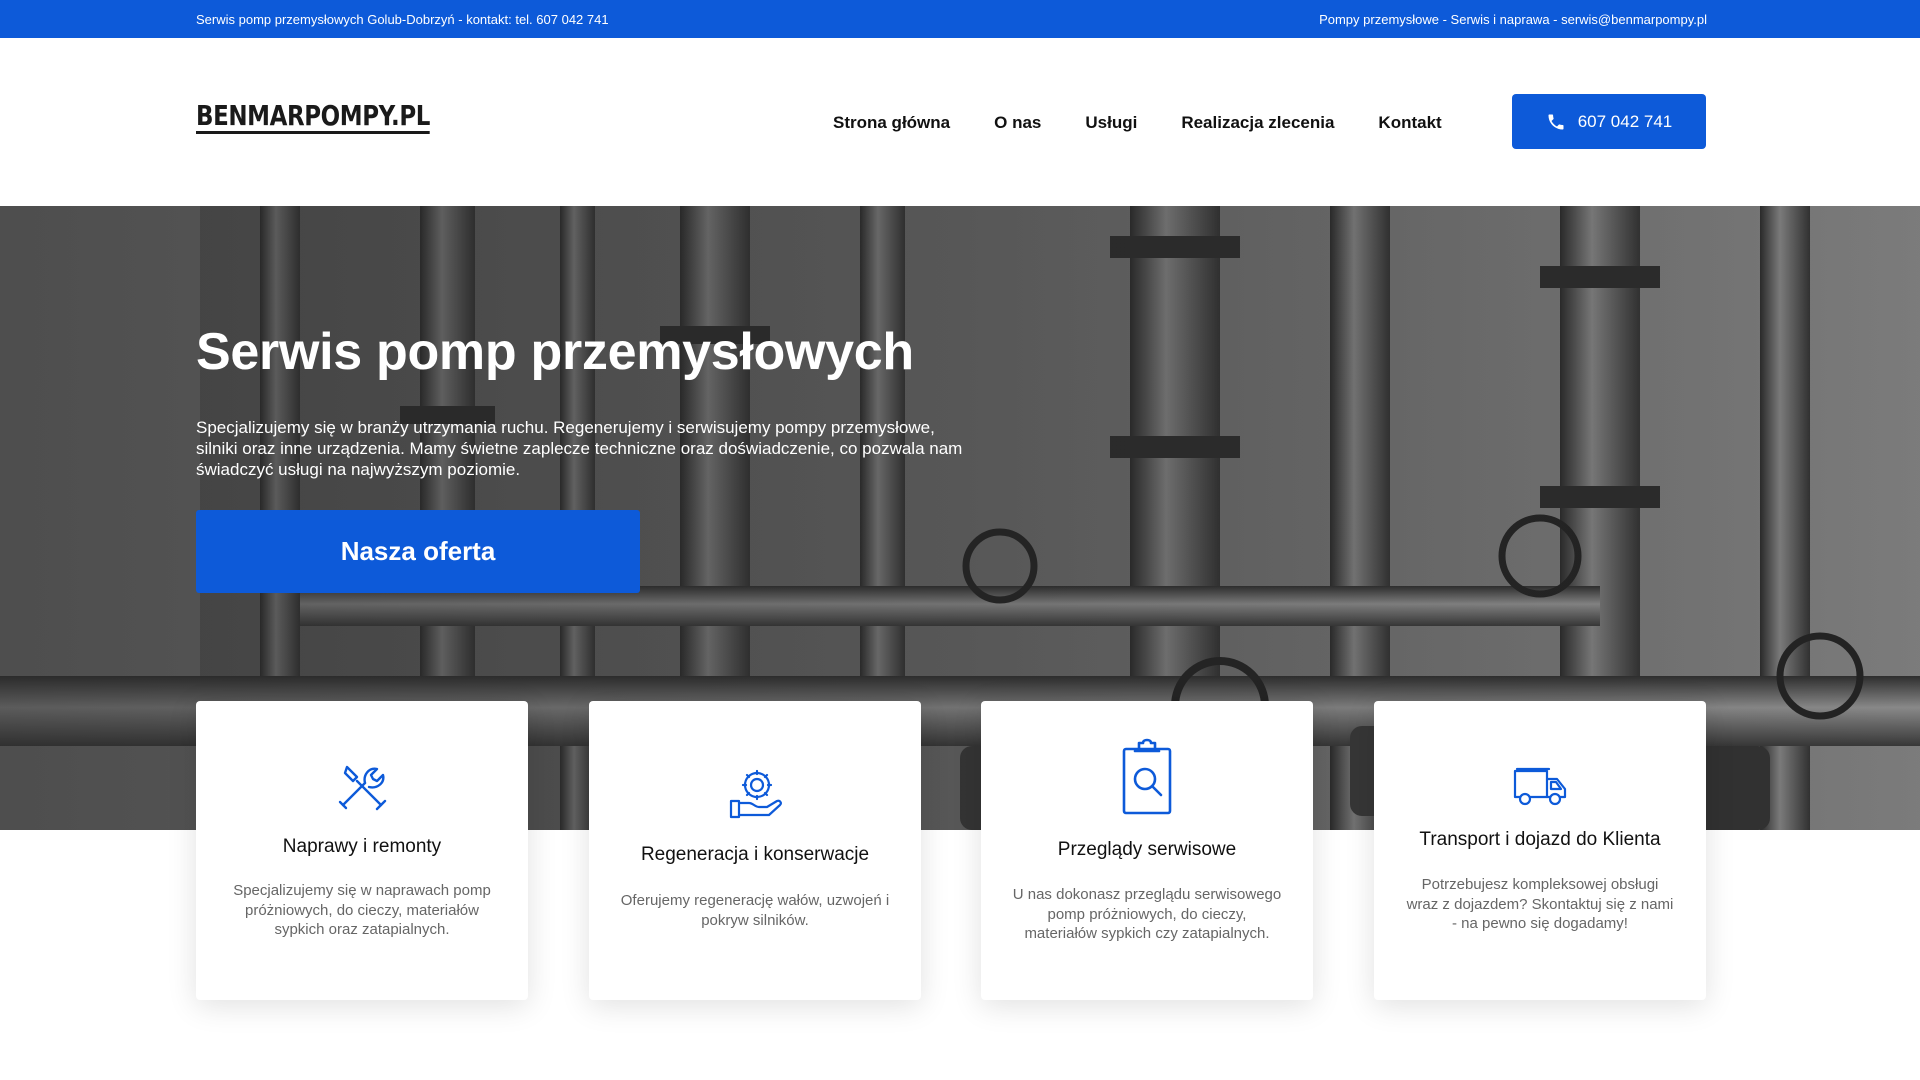 The height and width of the screenshot is (1080, 1920). Describe the element at coordinates (1540, 787) in the screenshot. I see `delivery-truck-icon` at that location.